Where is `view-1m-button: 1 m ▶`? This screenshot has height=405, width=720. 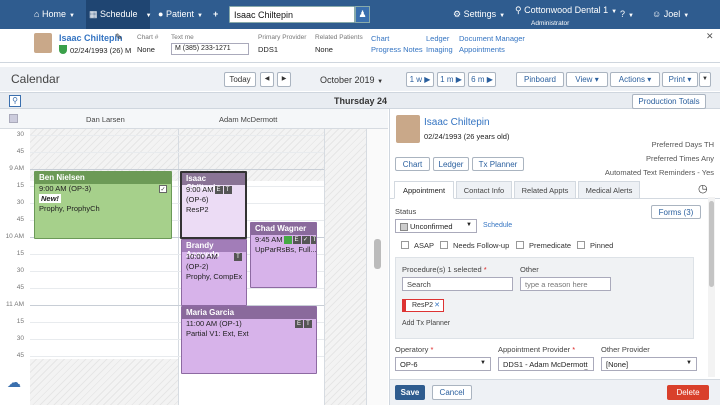
view-1m-button: 1 m ▶ is located at coordinates (451, 79).